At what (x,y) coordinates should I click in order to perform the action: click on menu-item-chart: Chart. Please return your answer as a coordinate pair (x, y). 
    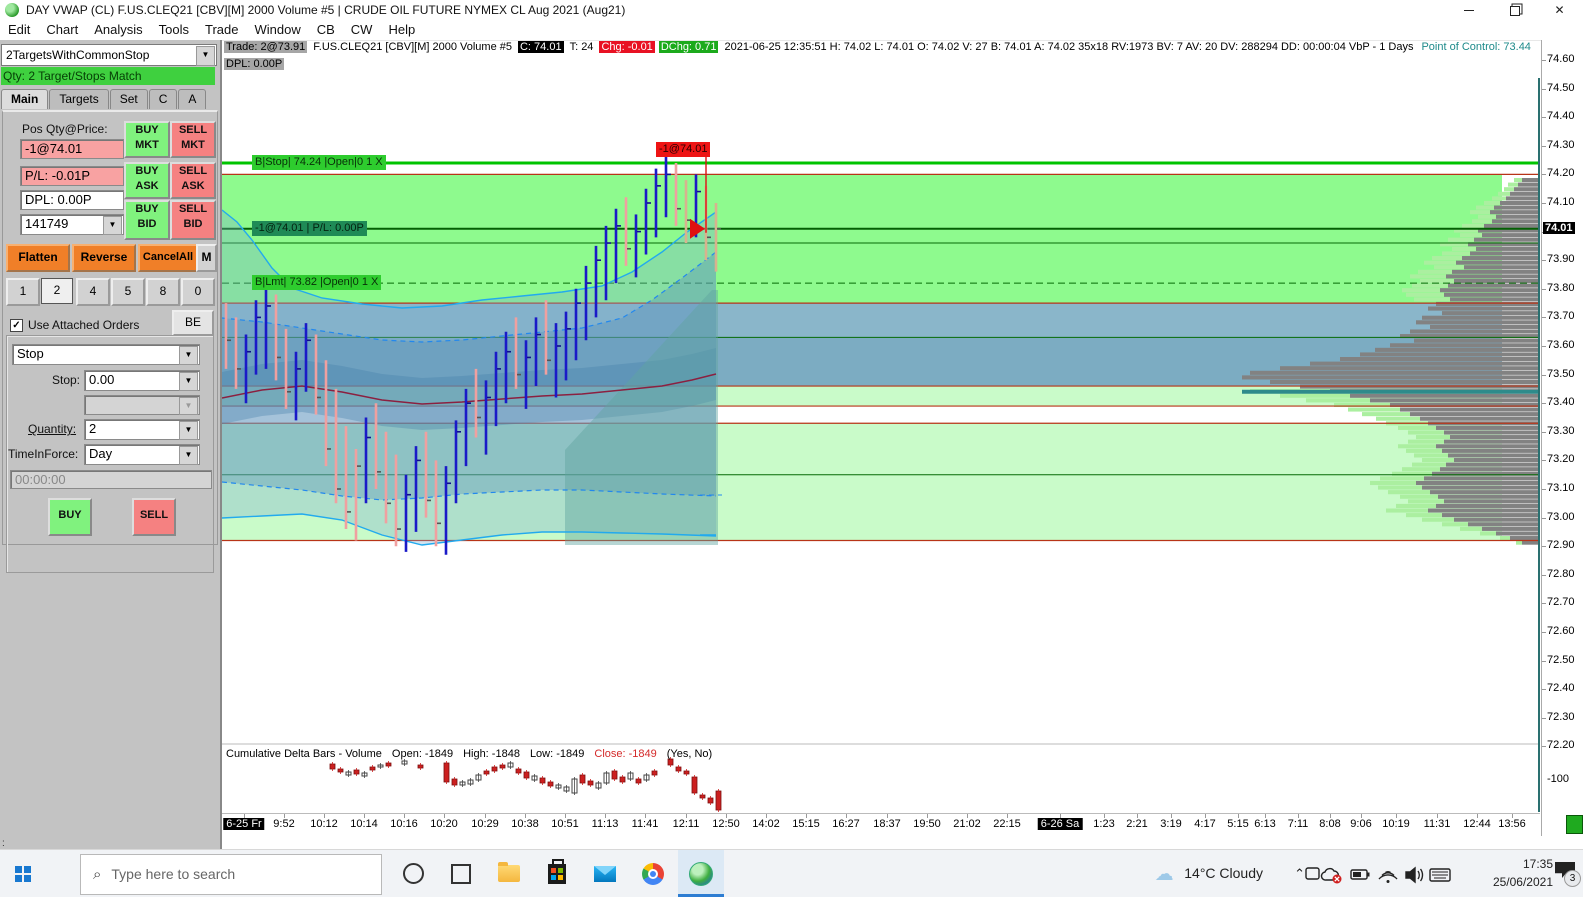
    Looking at the image, I should click on (62, 29).